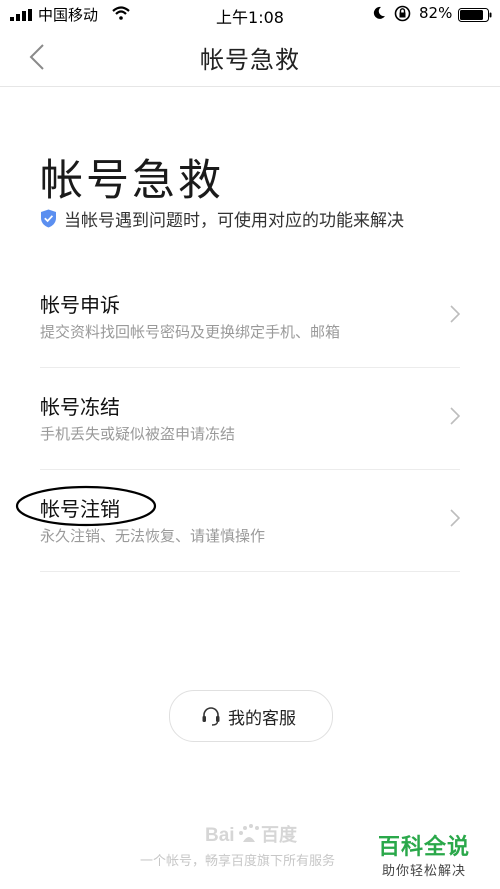 The height and width of the screenshot is (889, 500). What do you see at coordinates (220, 835) in the screenshot?
I see `svg-text: Bai` at bounding box center [220, 835].